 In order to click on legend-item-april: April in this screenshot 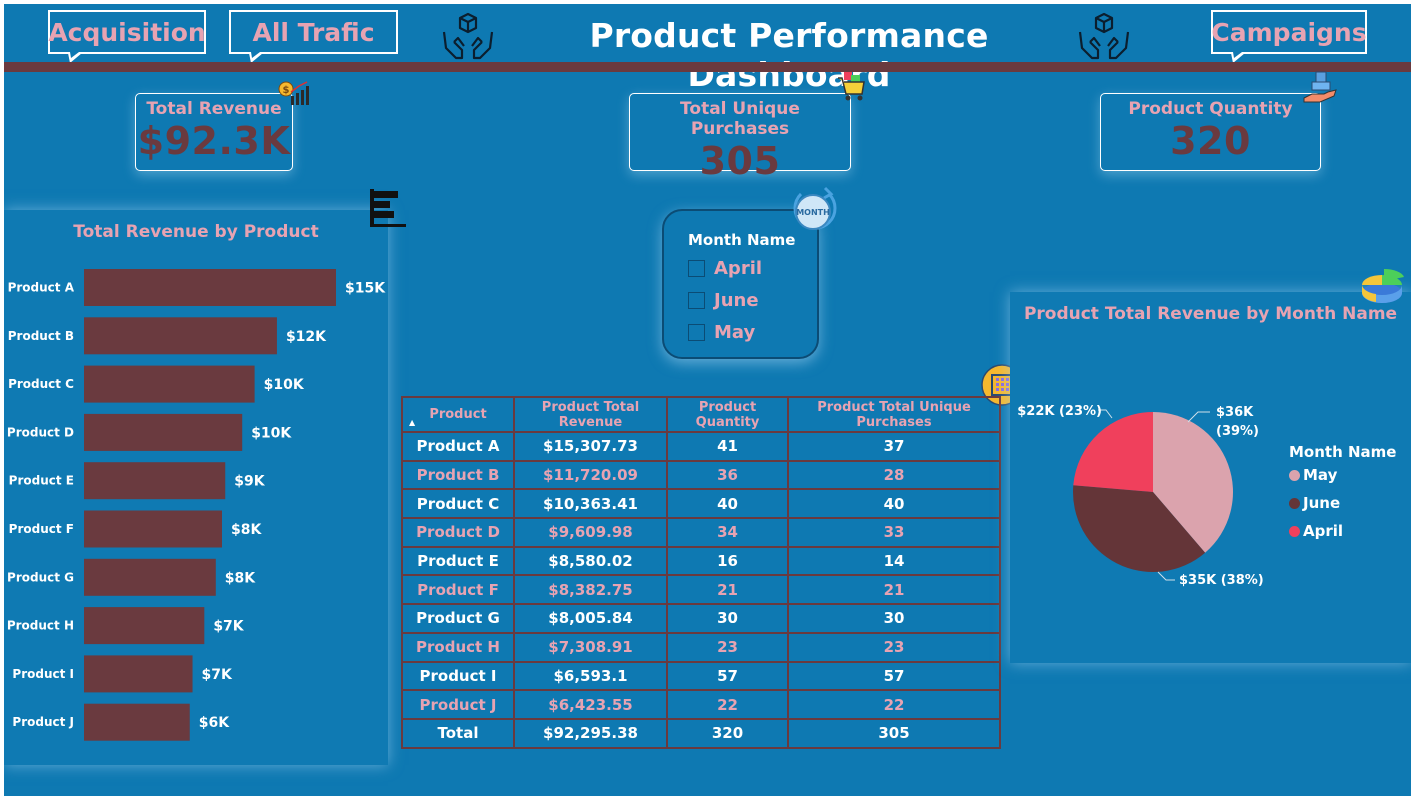, I will do `click(1316, 531)`.